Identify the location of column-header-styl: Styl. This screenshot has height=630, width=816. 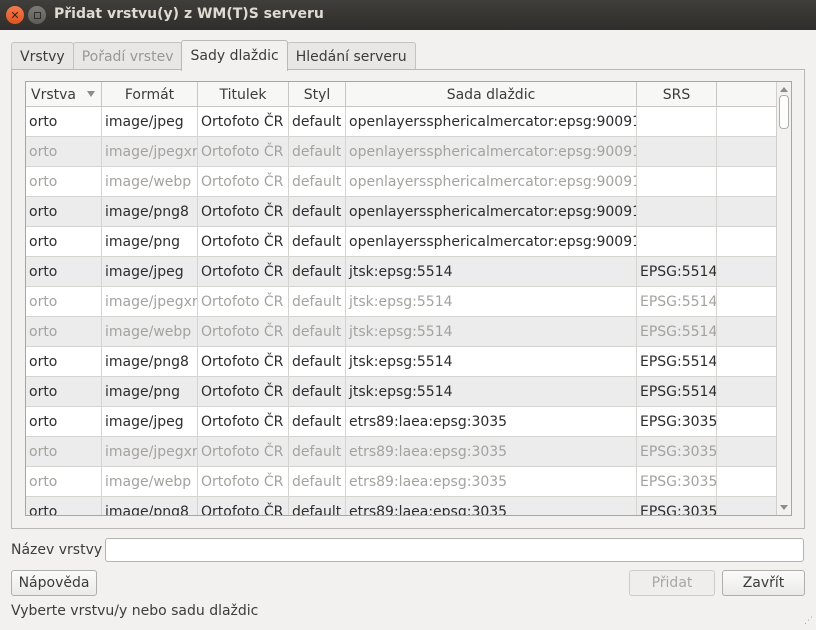
(317, 94).